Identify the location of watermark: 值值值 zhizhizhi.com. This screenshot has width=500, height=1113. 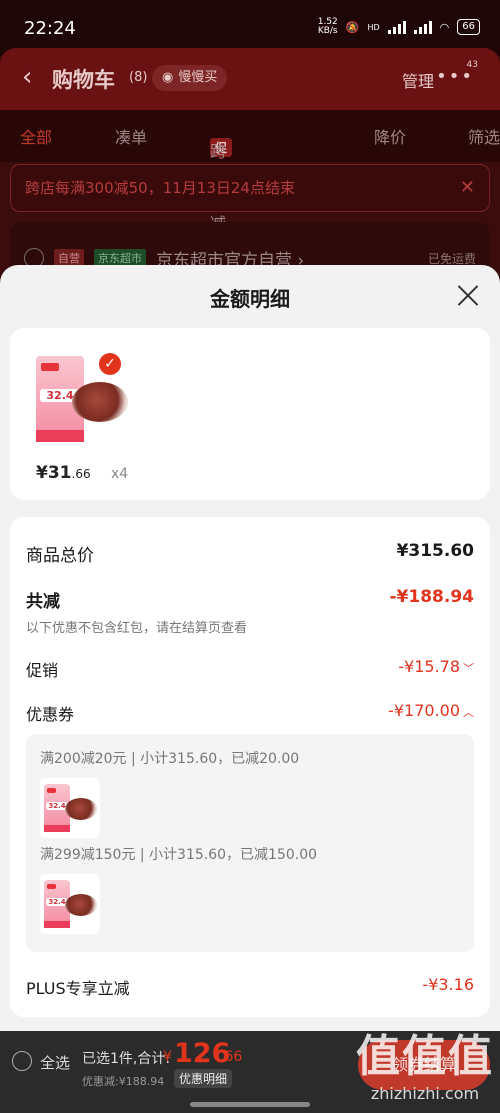
(425, 1071).